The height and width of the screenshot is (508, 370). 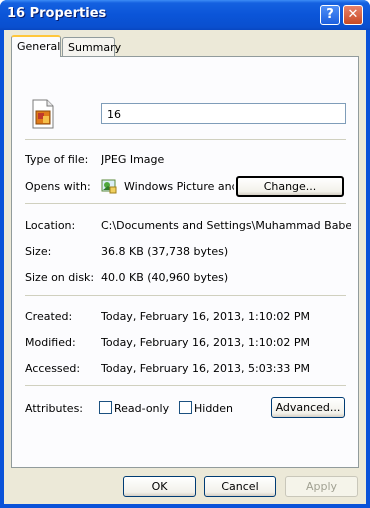 I want to click on tab-general-label: General, so click(x=39, y=46).